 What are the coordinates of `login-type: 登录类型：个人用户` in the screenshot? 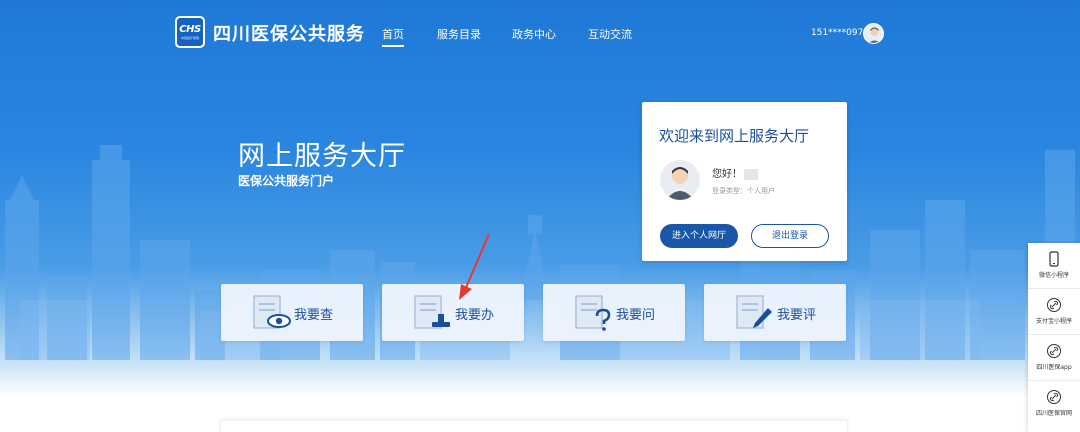 It's located at (743, 191).